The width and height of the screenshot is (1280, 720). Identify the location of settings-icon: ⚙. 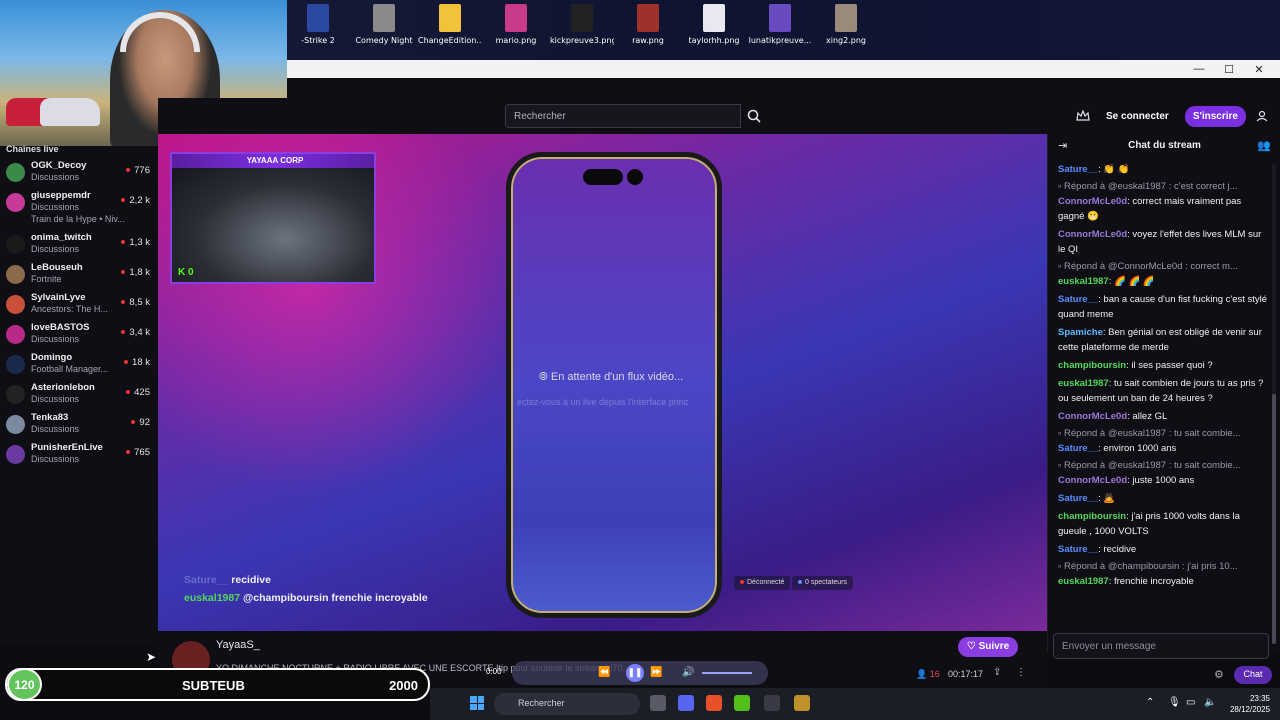
(1219, 674).